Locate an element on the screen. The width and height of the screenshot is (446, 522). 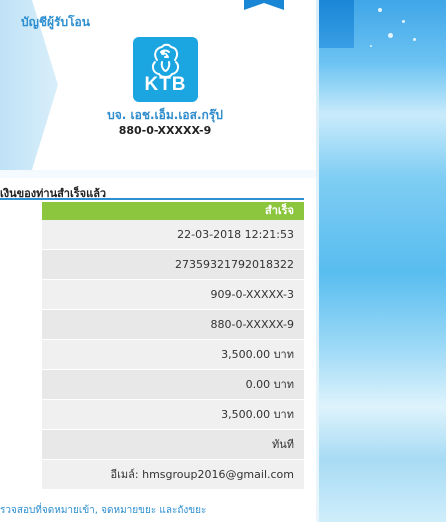
detail-row-reference-number: 27359321792018322 is located at coordinates (173, 265).